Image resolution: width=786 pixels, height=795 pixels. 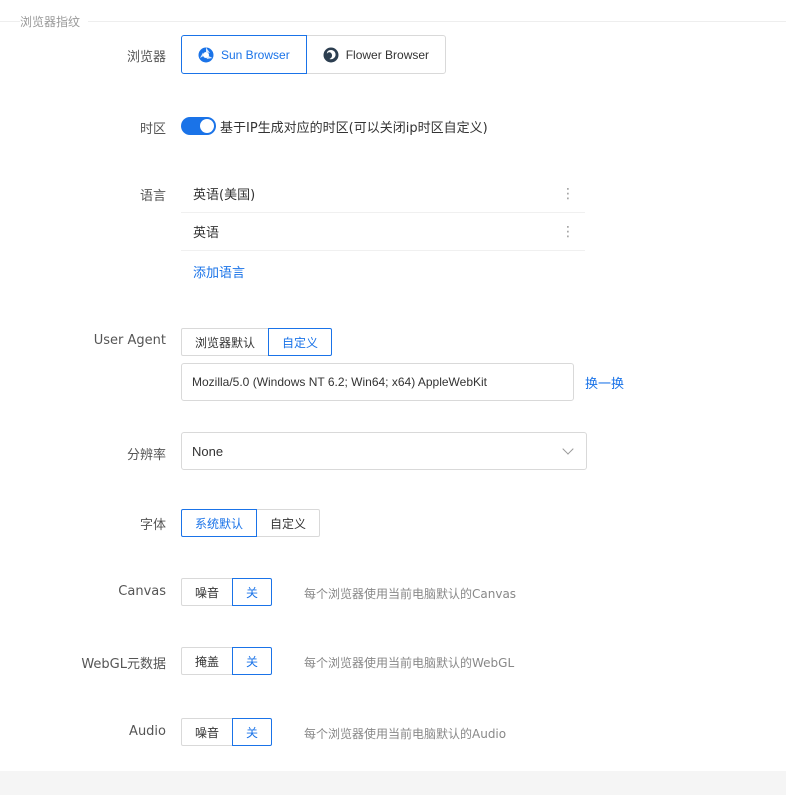 I want to click on sun-browser-label: Sun Browser, so click(x=255, y=54).